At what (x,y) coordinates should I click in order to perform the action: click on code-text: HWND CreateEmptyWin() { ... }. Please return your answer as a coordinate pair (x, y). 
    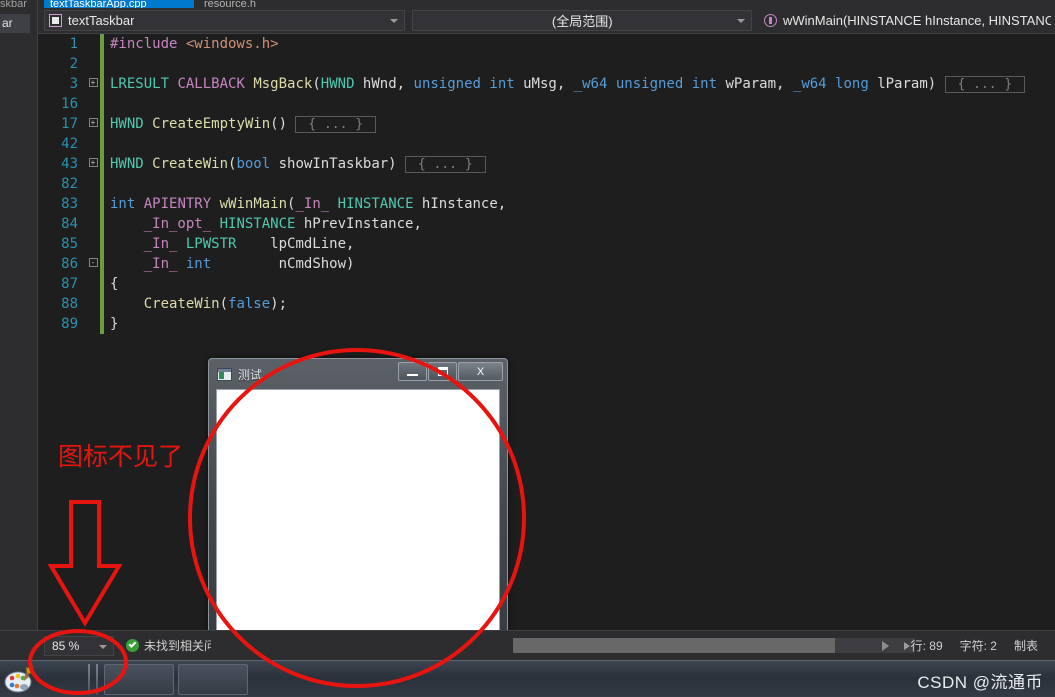
    Looking at the image, I should click on (240, 124).